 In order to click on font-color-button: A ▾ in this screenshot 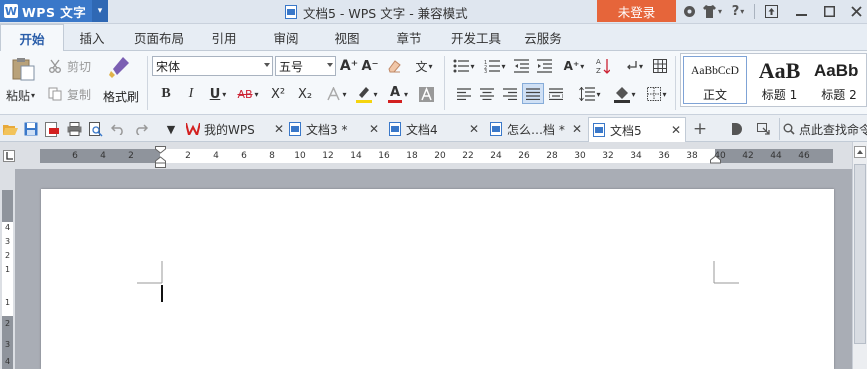, I will do `click(398, 94)`.